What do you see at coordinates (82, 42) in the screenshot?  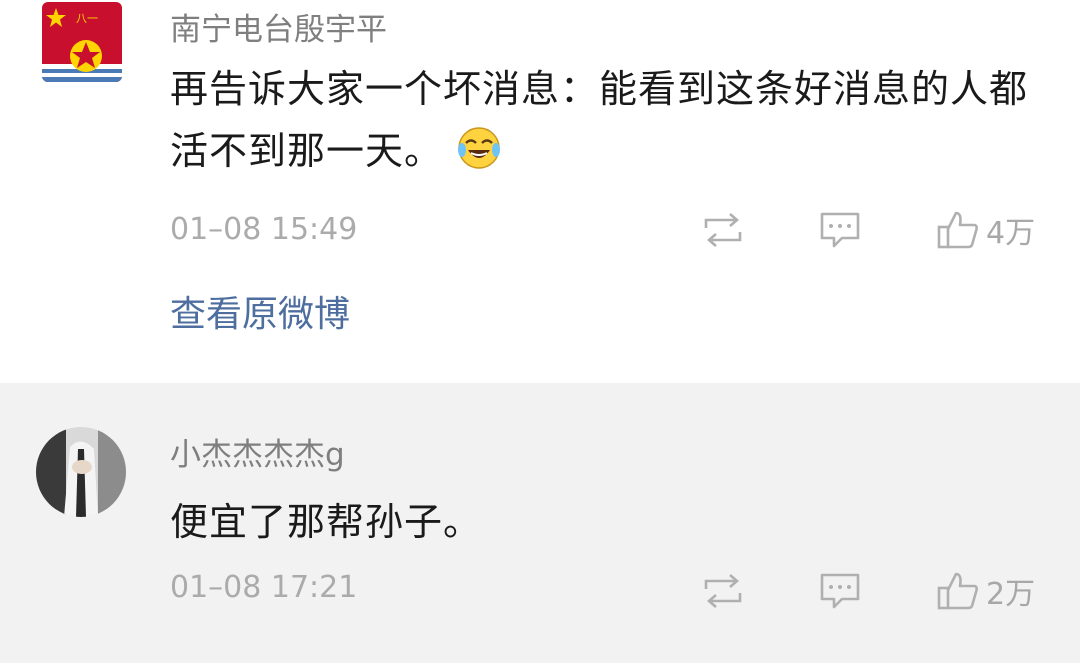 I see `avatar: 八一` at bounding box center [82, 42].